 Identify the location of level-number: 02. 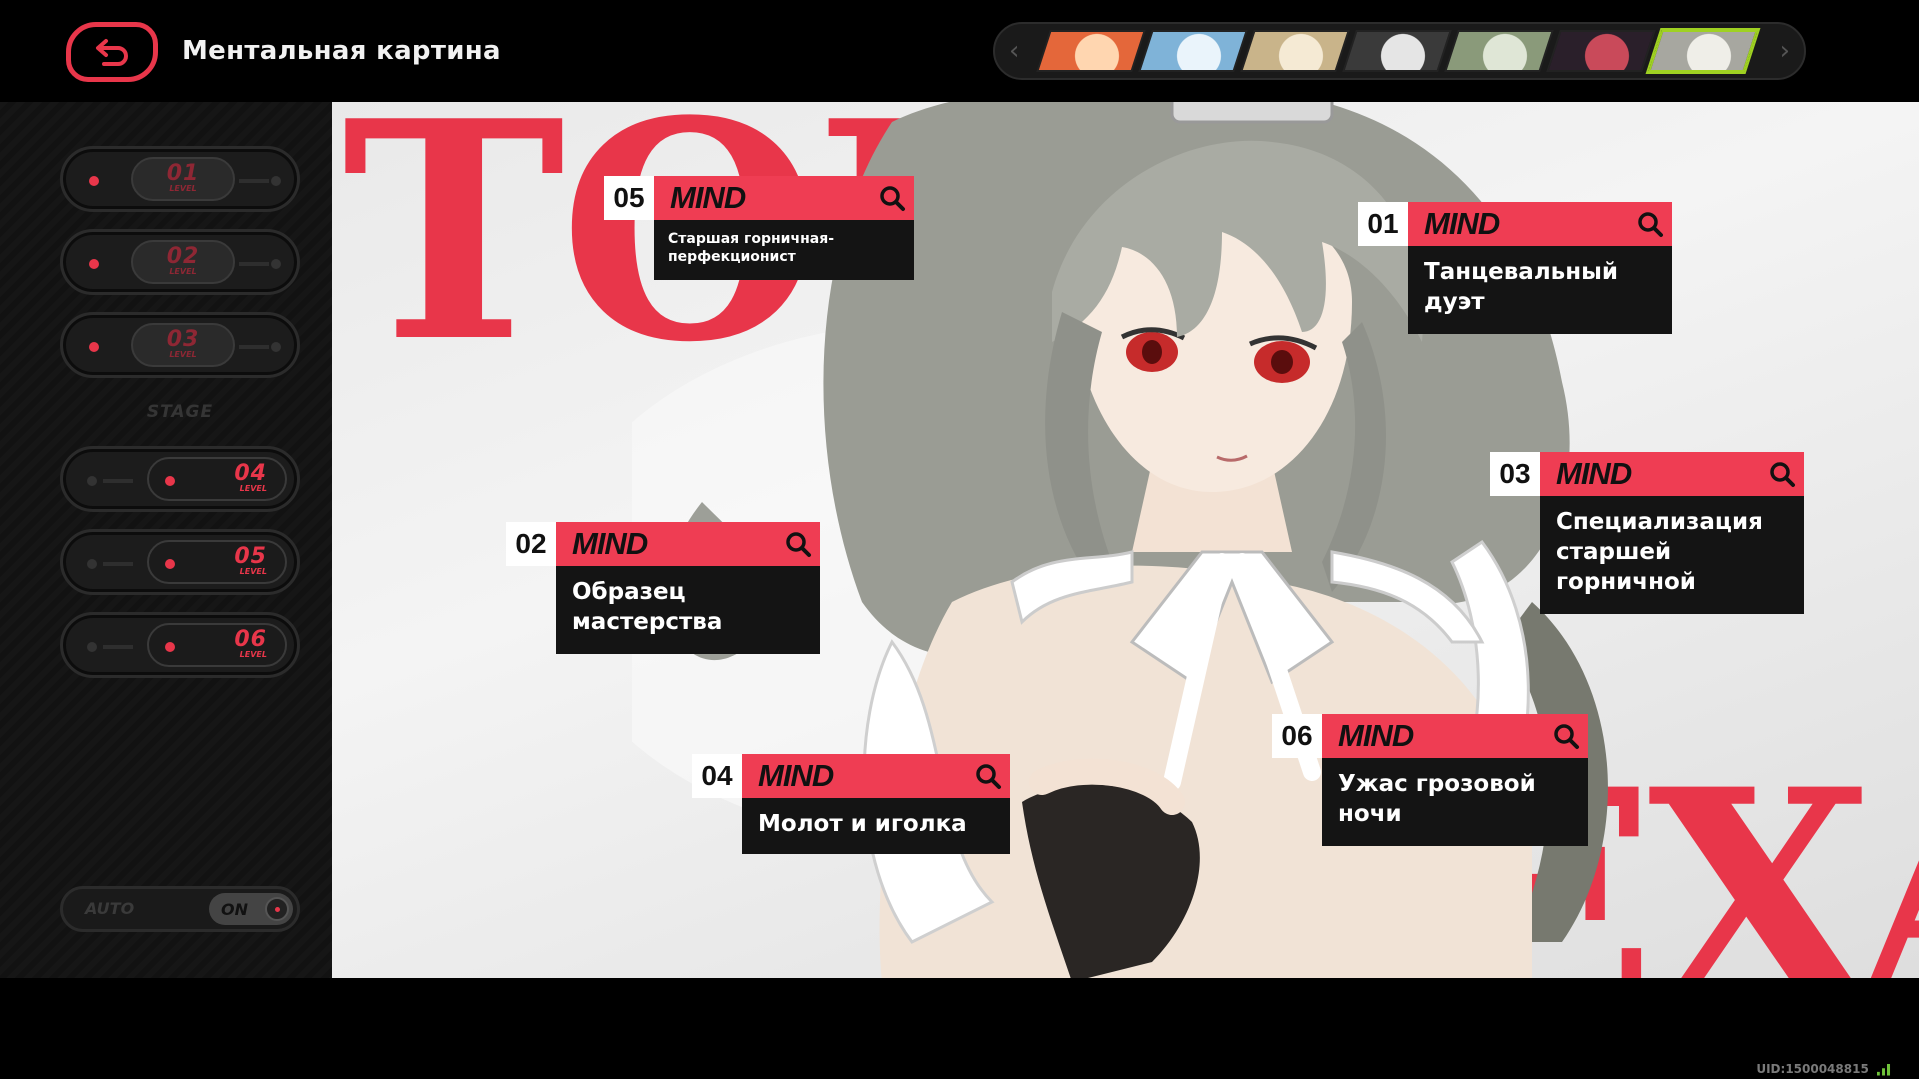
(183, 256).